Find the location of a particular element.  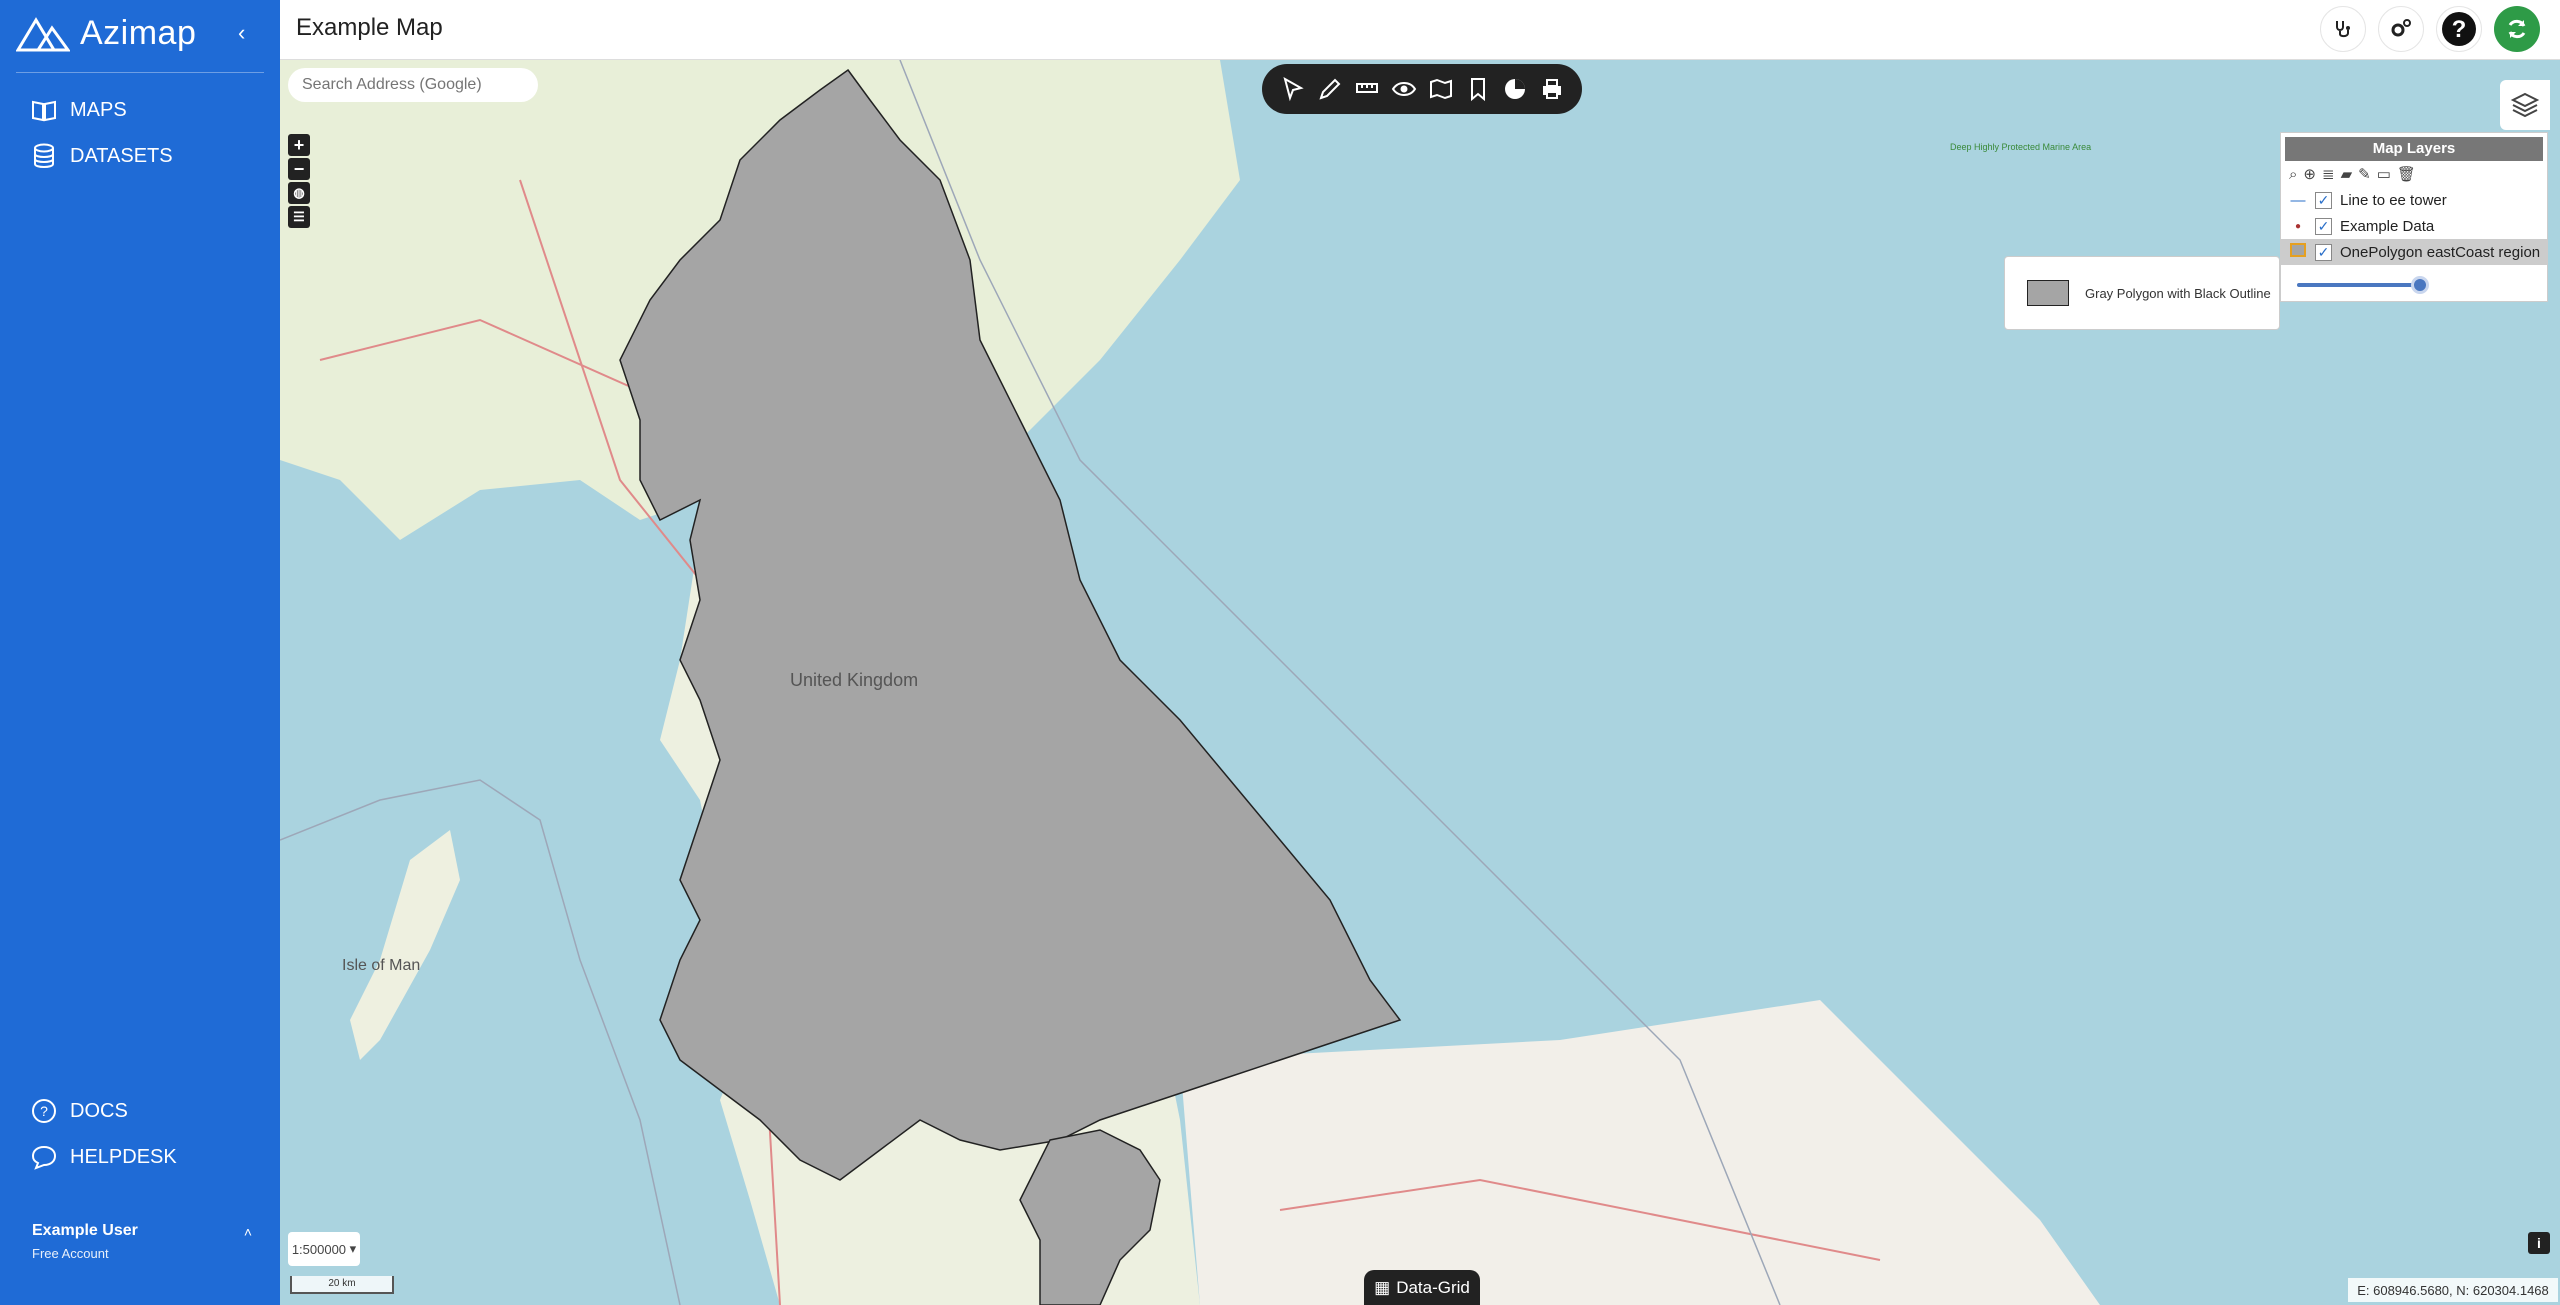

user-plan: Free Account is located at coordinates (70, 1253).